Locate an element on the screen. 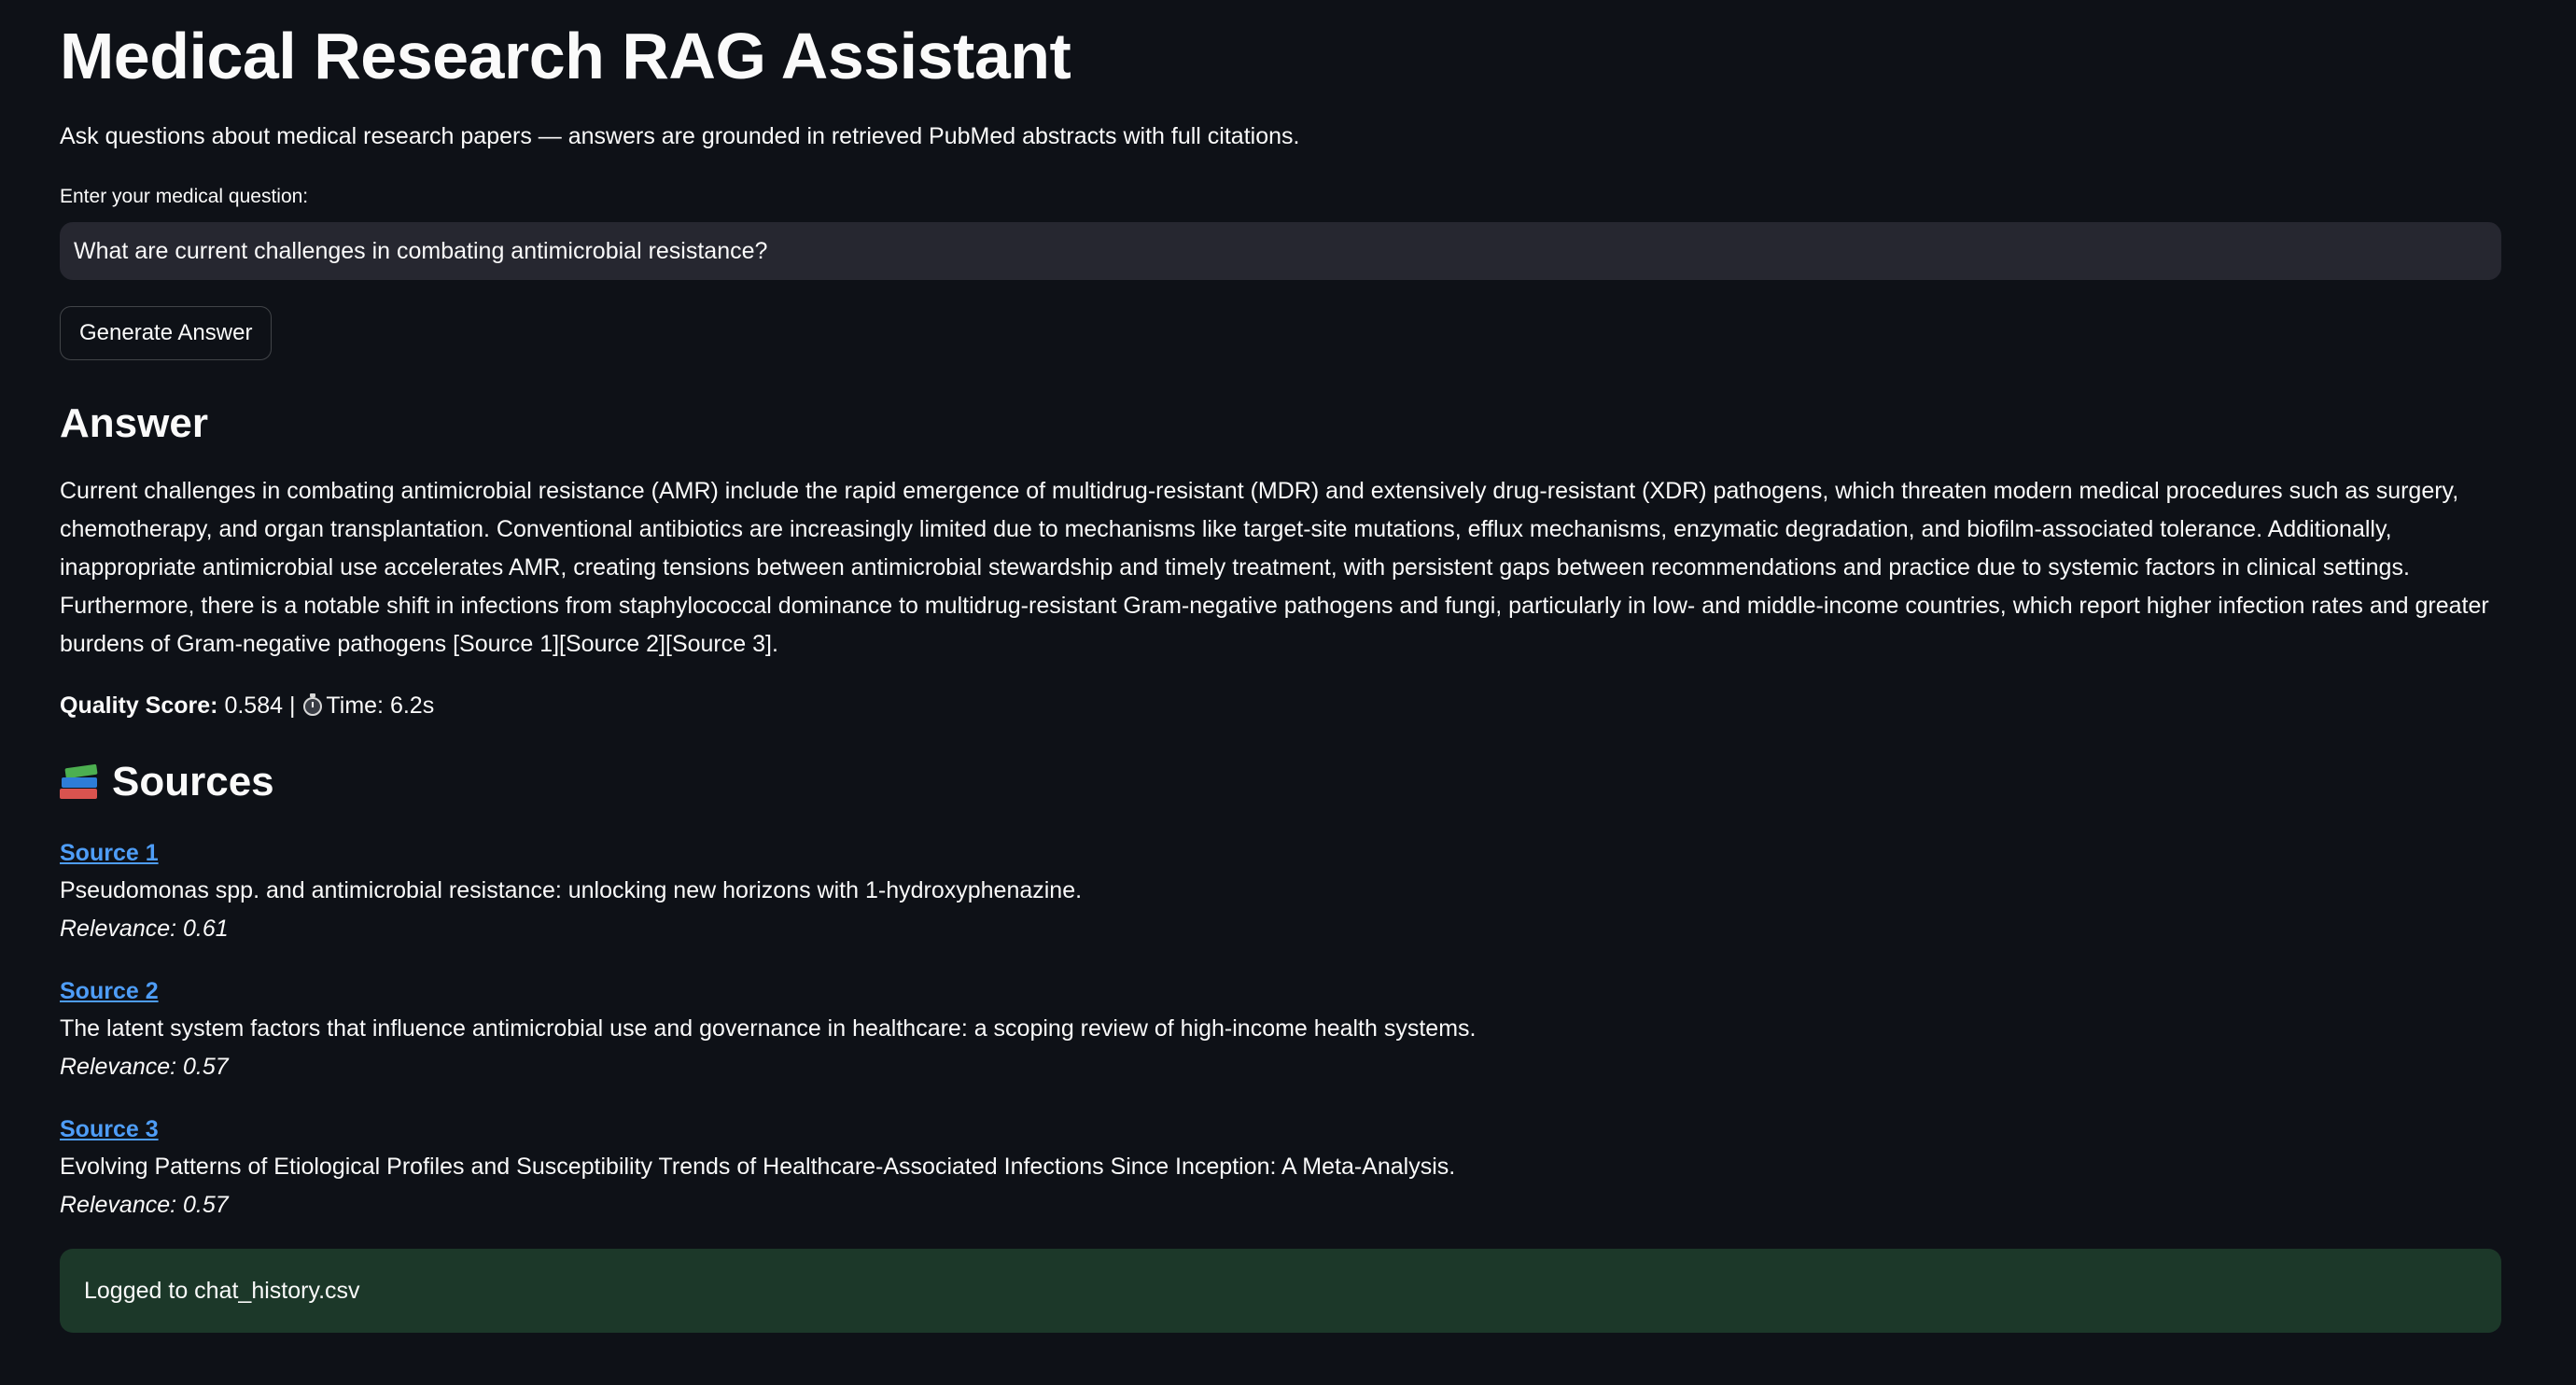 The image size is (2576, 1385). page-title: Medical Research RAG Assistant is located at coordinates (565, 56).